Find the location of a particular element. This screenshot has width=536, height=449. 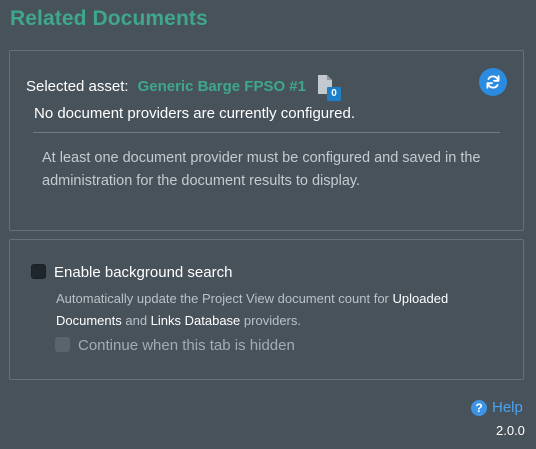

selected-asset-row: Selected asset: Generic Barge FPSO #1 0 is located at coordinates (183, 87).